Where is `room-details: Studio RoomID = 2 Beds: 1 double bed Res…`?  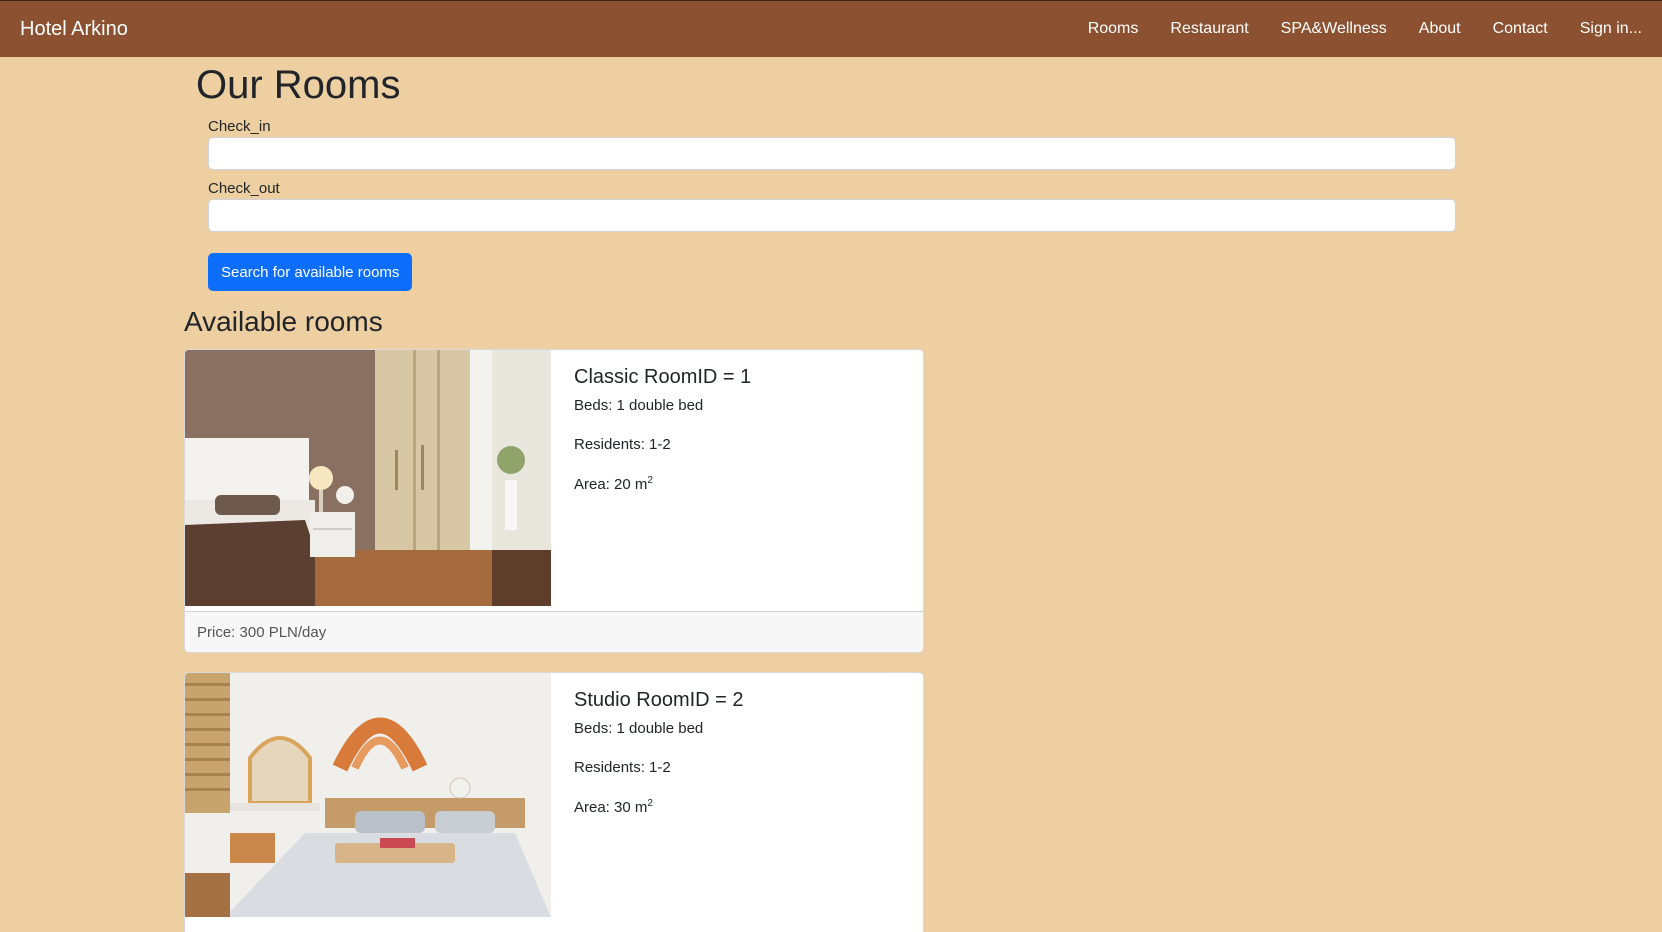 room-details: Studio RoomID = 2 Beds: 1 double bed Res… is located at coordinates (659, 763).